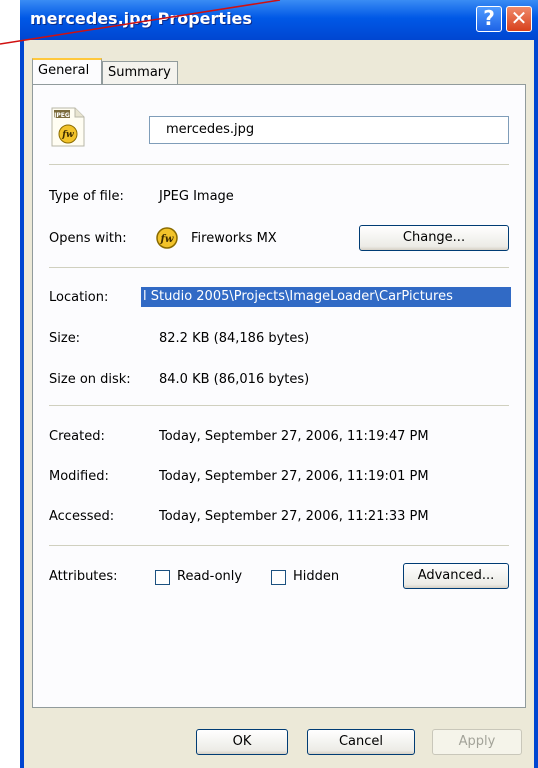 The width and height of the screenshot is (538, 768). What do you see at coordinates (294, 436) in the screenshot?
I see `created-value: Today, September 27, 2006, 11:19:47 PM` at bounding box center [294, 436].